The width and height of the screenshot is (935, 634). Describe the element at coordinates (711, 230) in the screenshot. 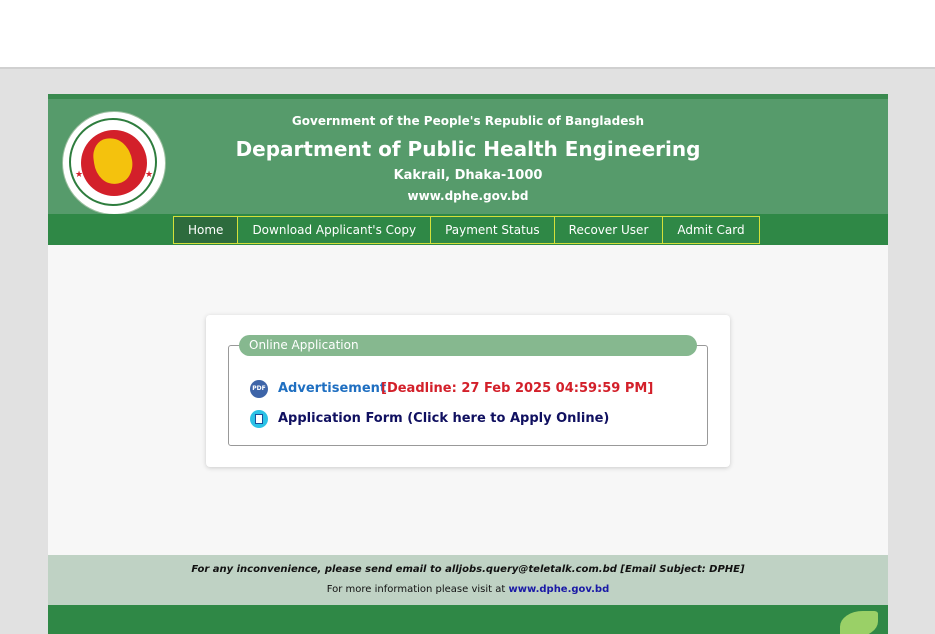

I see `nav-item-admit-card: Admit Card` at that location.